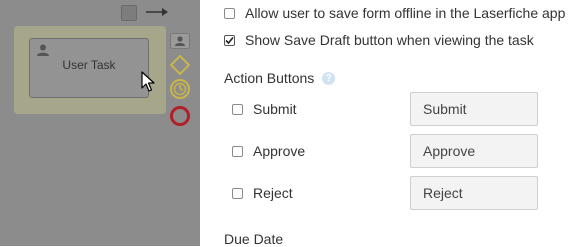 The image size is (588, 247). I want to click on reject-label: Reject, so click(273, 193).